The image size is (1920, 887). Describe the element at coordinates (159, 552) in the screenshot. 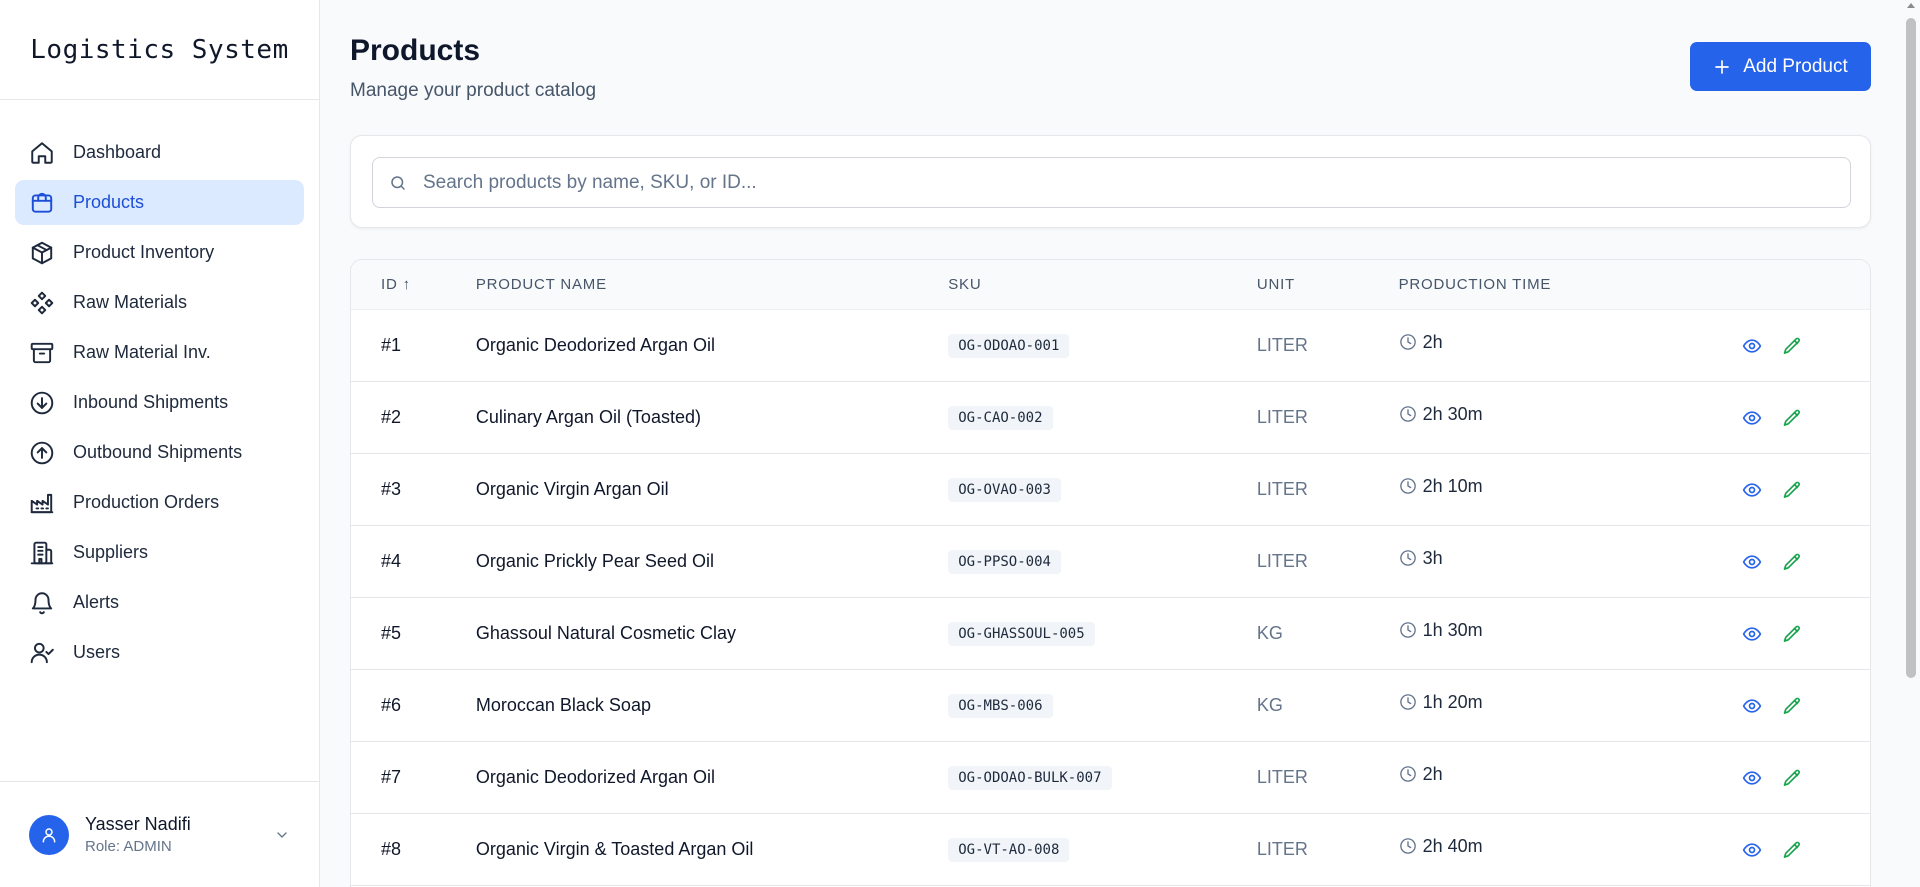

I see `sidebar-item-suppliers: Suppliers` at that location.